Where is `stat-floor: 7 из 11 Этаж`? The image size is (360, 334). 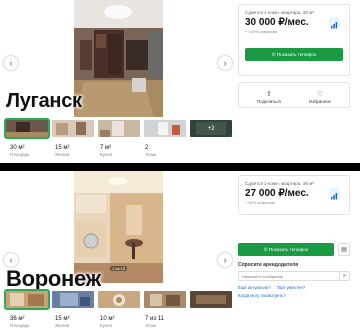 stat-floor: 7 из 11 Этаж is located at coordinates (155, 322).